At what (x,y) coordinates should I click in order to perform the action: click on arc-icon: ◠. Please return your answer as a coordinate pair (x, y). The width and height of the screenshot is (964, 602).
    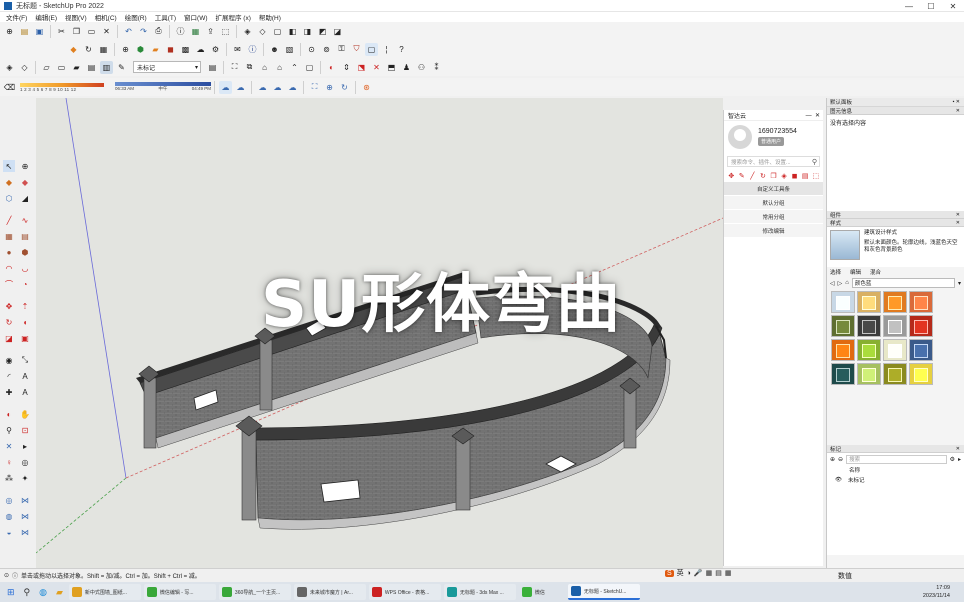
    Looking at the image, I should click on (9, 268).